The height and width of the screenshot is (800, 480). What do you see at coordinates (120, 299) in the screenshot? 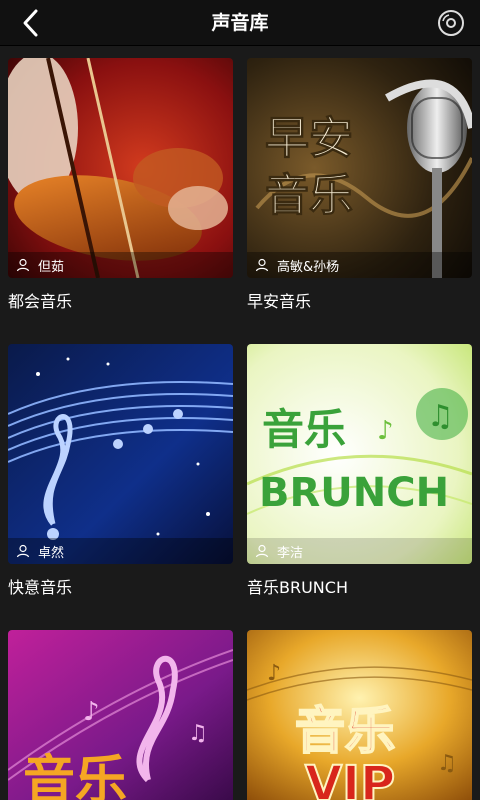
I see `card-title: 都会音乐` at bounding box center [120, 299].